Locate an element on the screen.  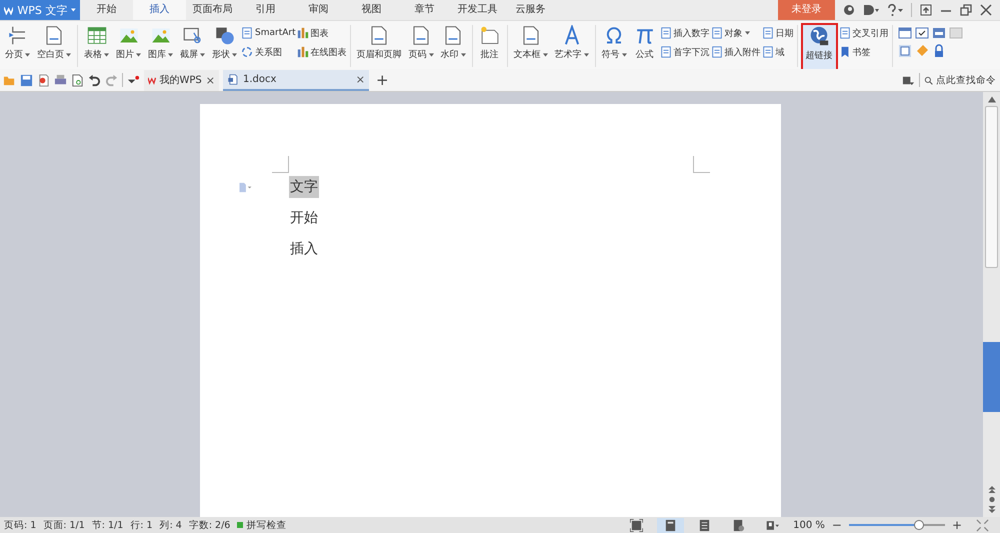
ribbon-button: 表格 is located at coordinates (96, 43).